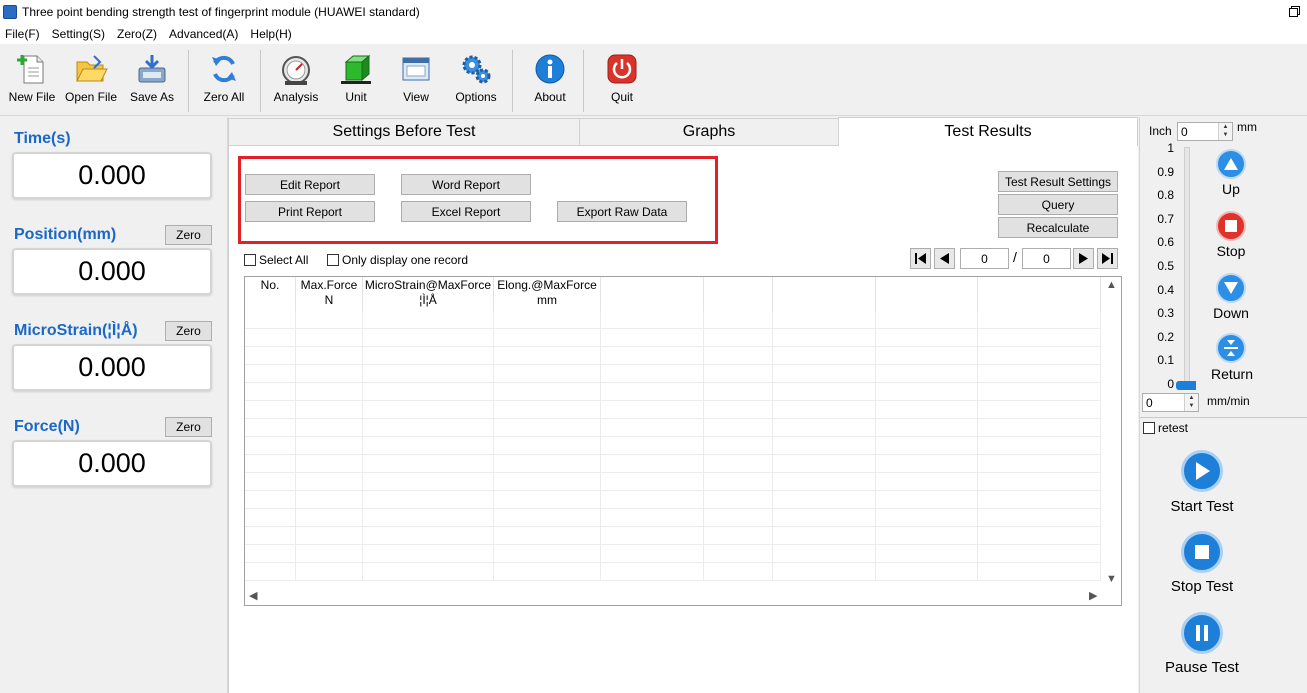  Describe the element at coordinates (1202, 552) in the screenshot. I see `stop-test-button` at that location.